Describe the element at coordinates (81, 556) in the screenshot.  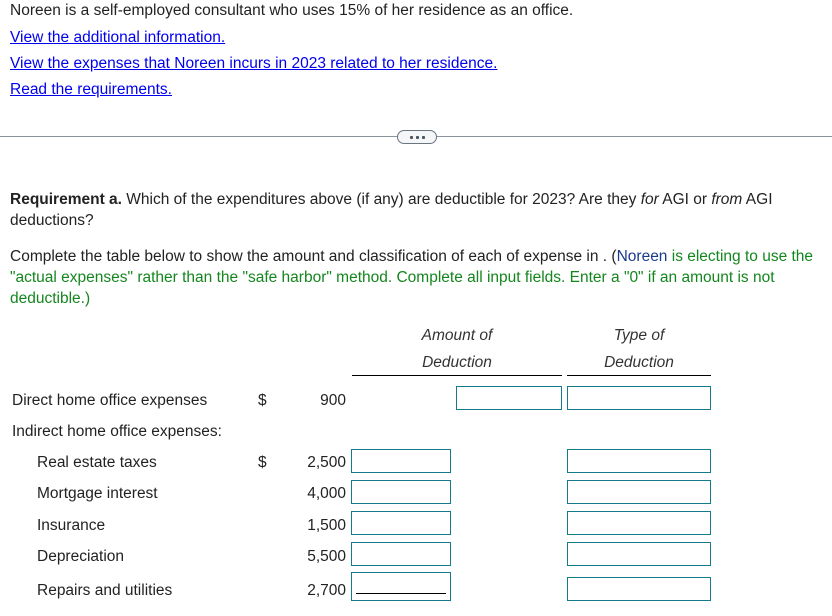
I see `row-label: Depreciation` at that location.